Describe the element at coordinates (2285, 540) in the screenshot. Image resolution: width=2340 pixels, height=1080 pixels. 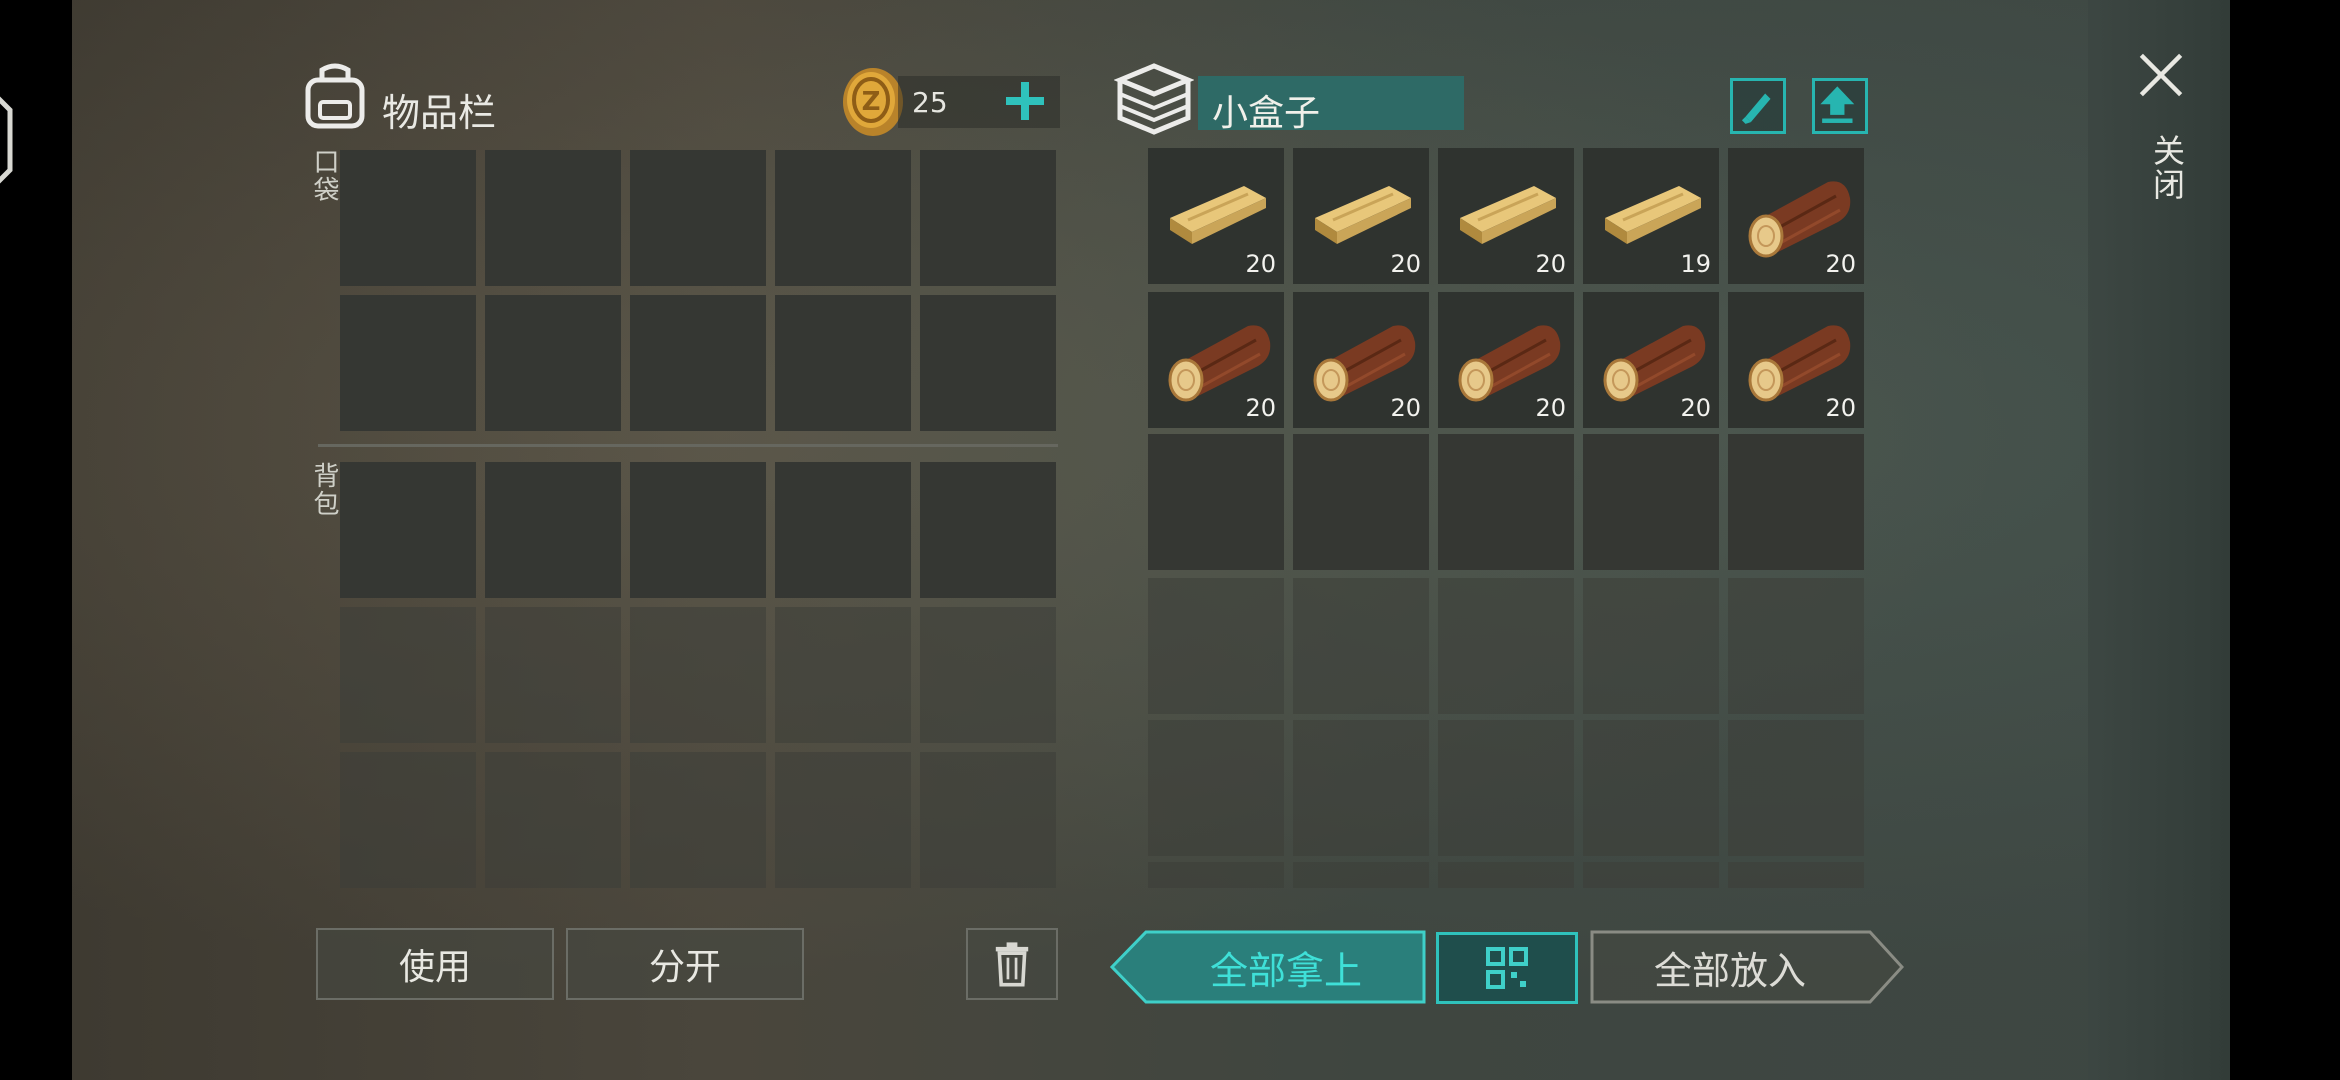
I see `screen-edge` at that location.